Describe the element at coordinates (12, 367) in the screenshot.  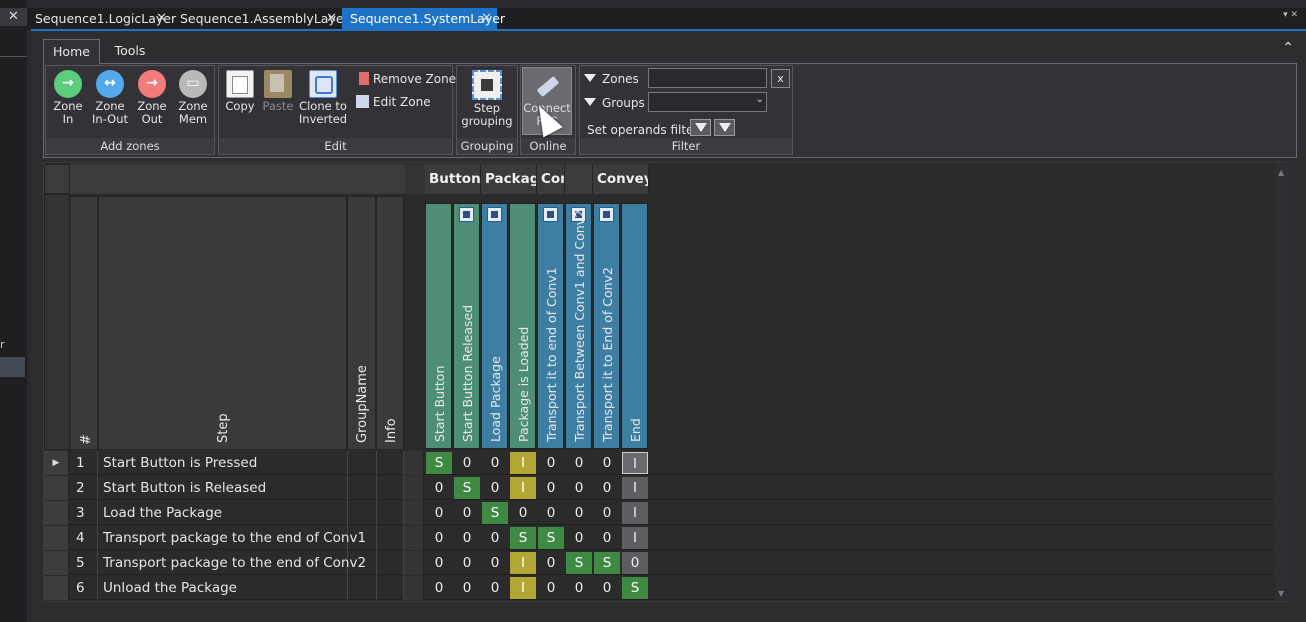
I see `left-panel-selected-item` at that location.